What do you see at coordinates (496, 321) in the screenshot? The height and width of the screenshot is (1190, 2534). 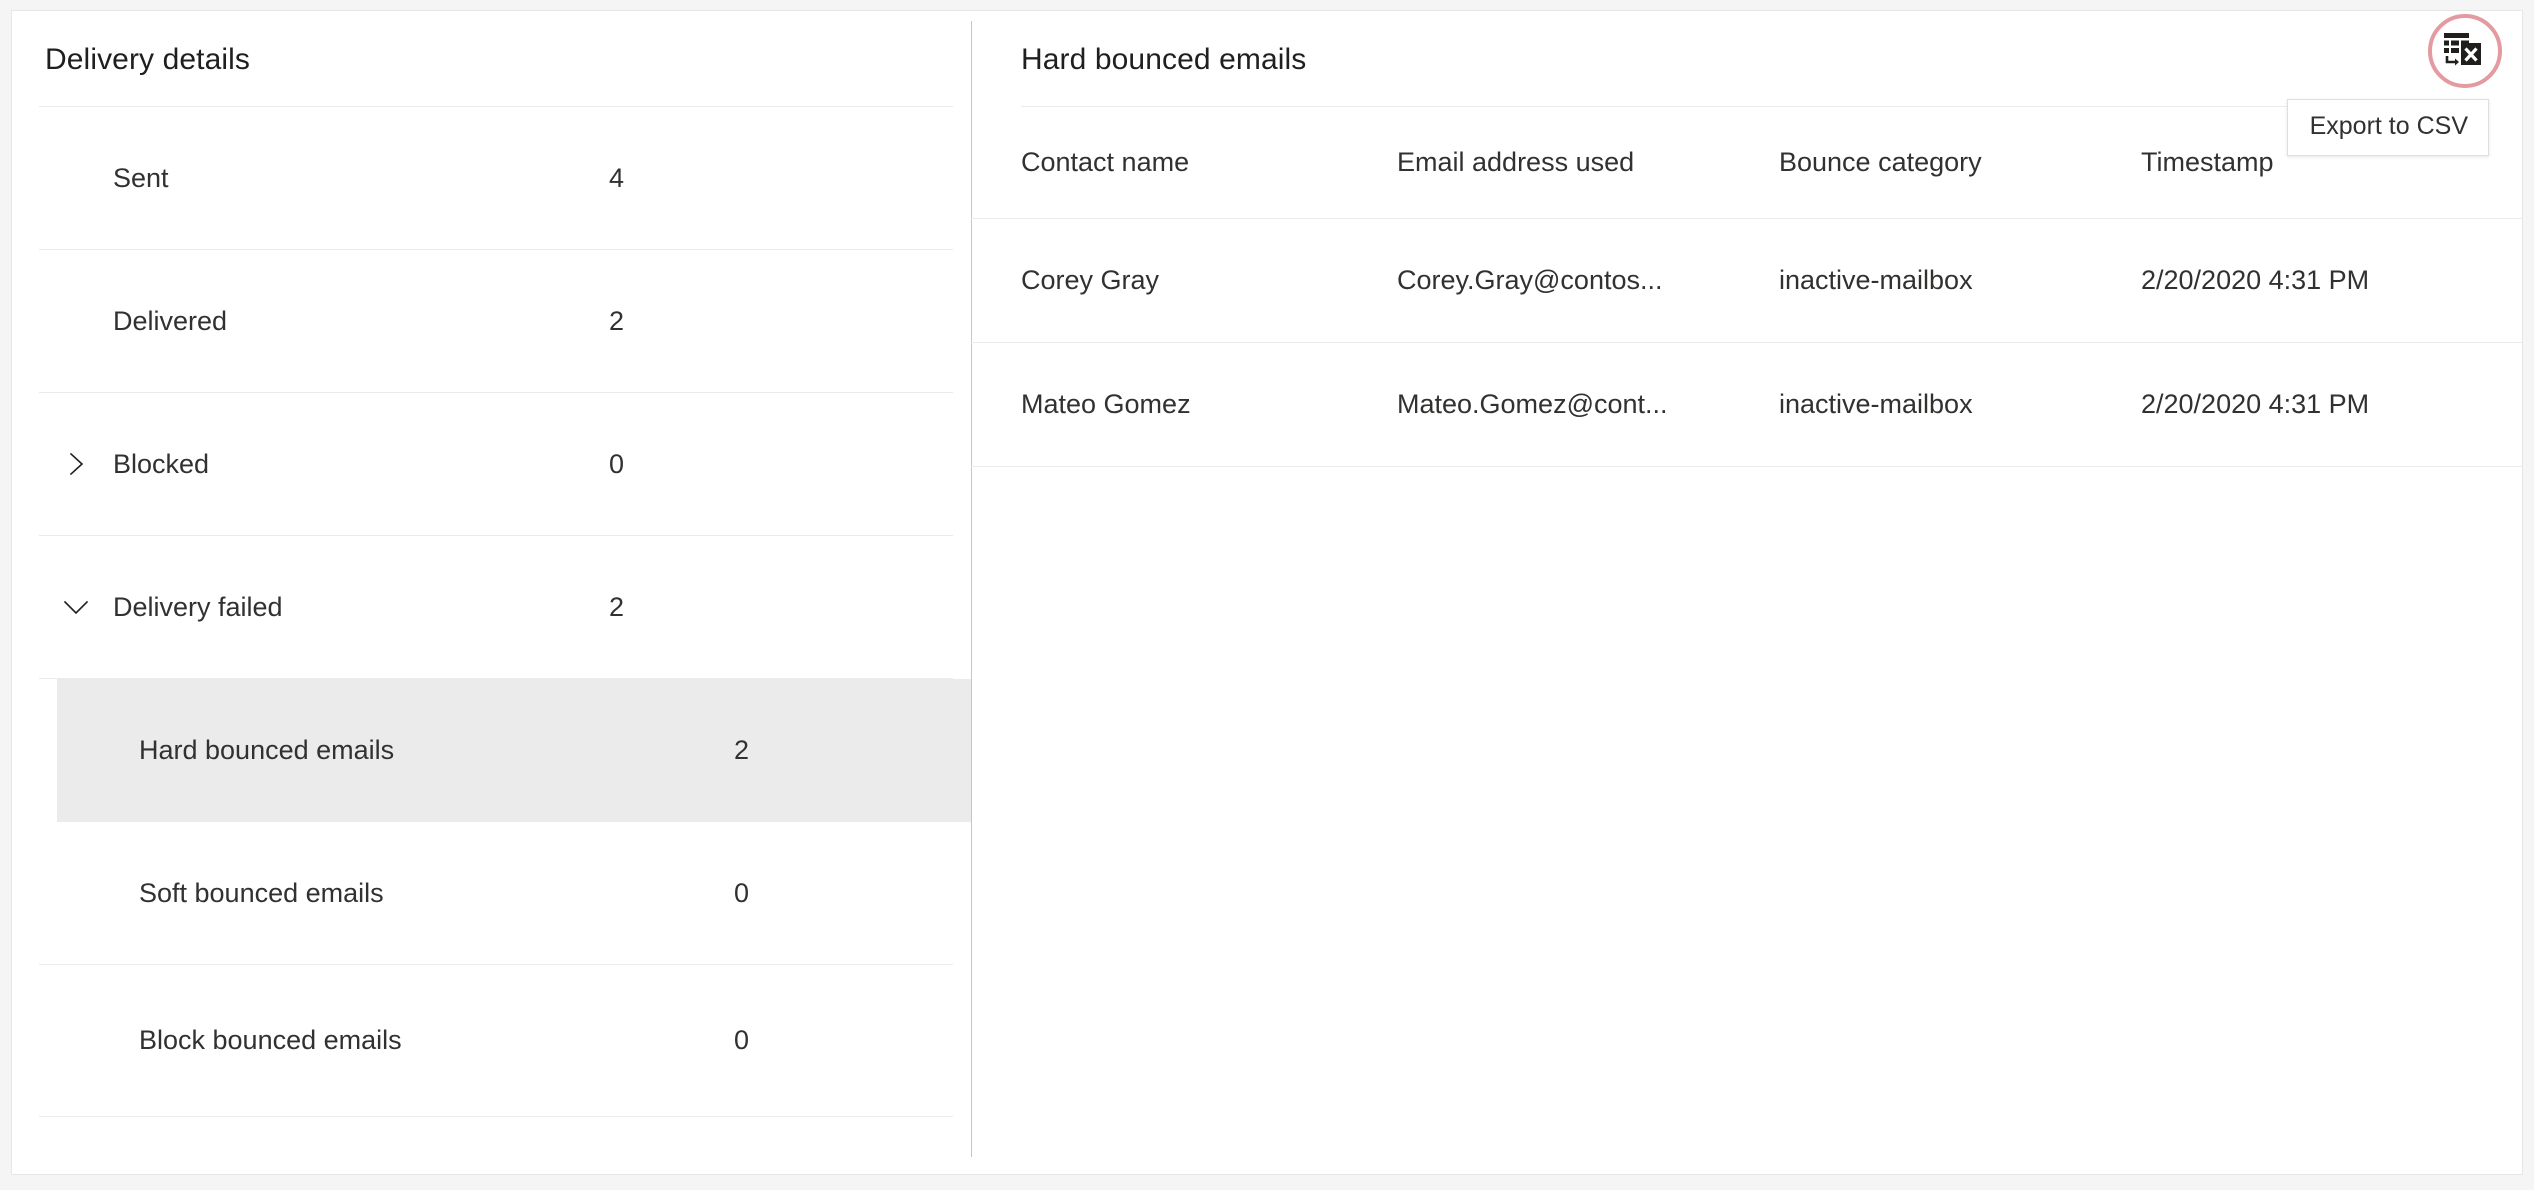 I see `detail-row-delivered: Delivered 2` at bounding box center [496, 321].